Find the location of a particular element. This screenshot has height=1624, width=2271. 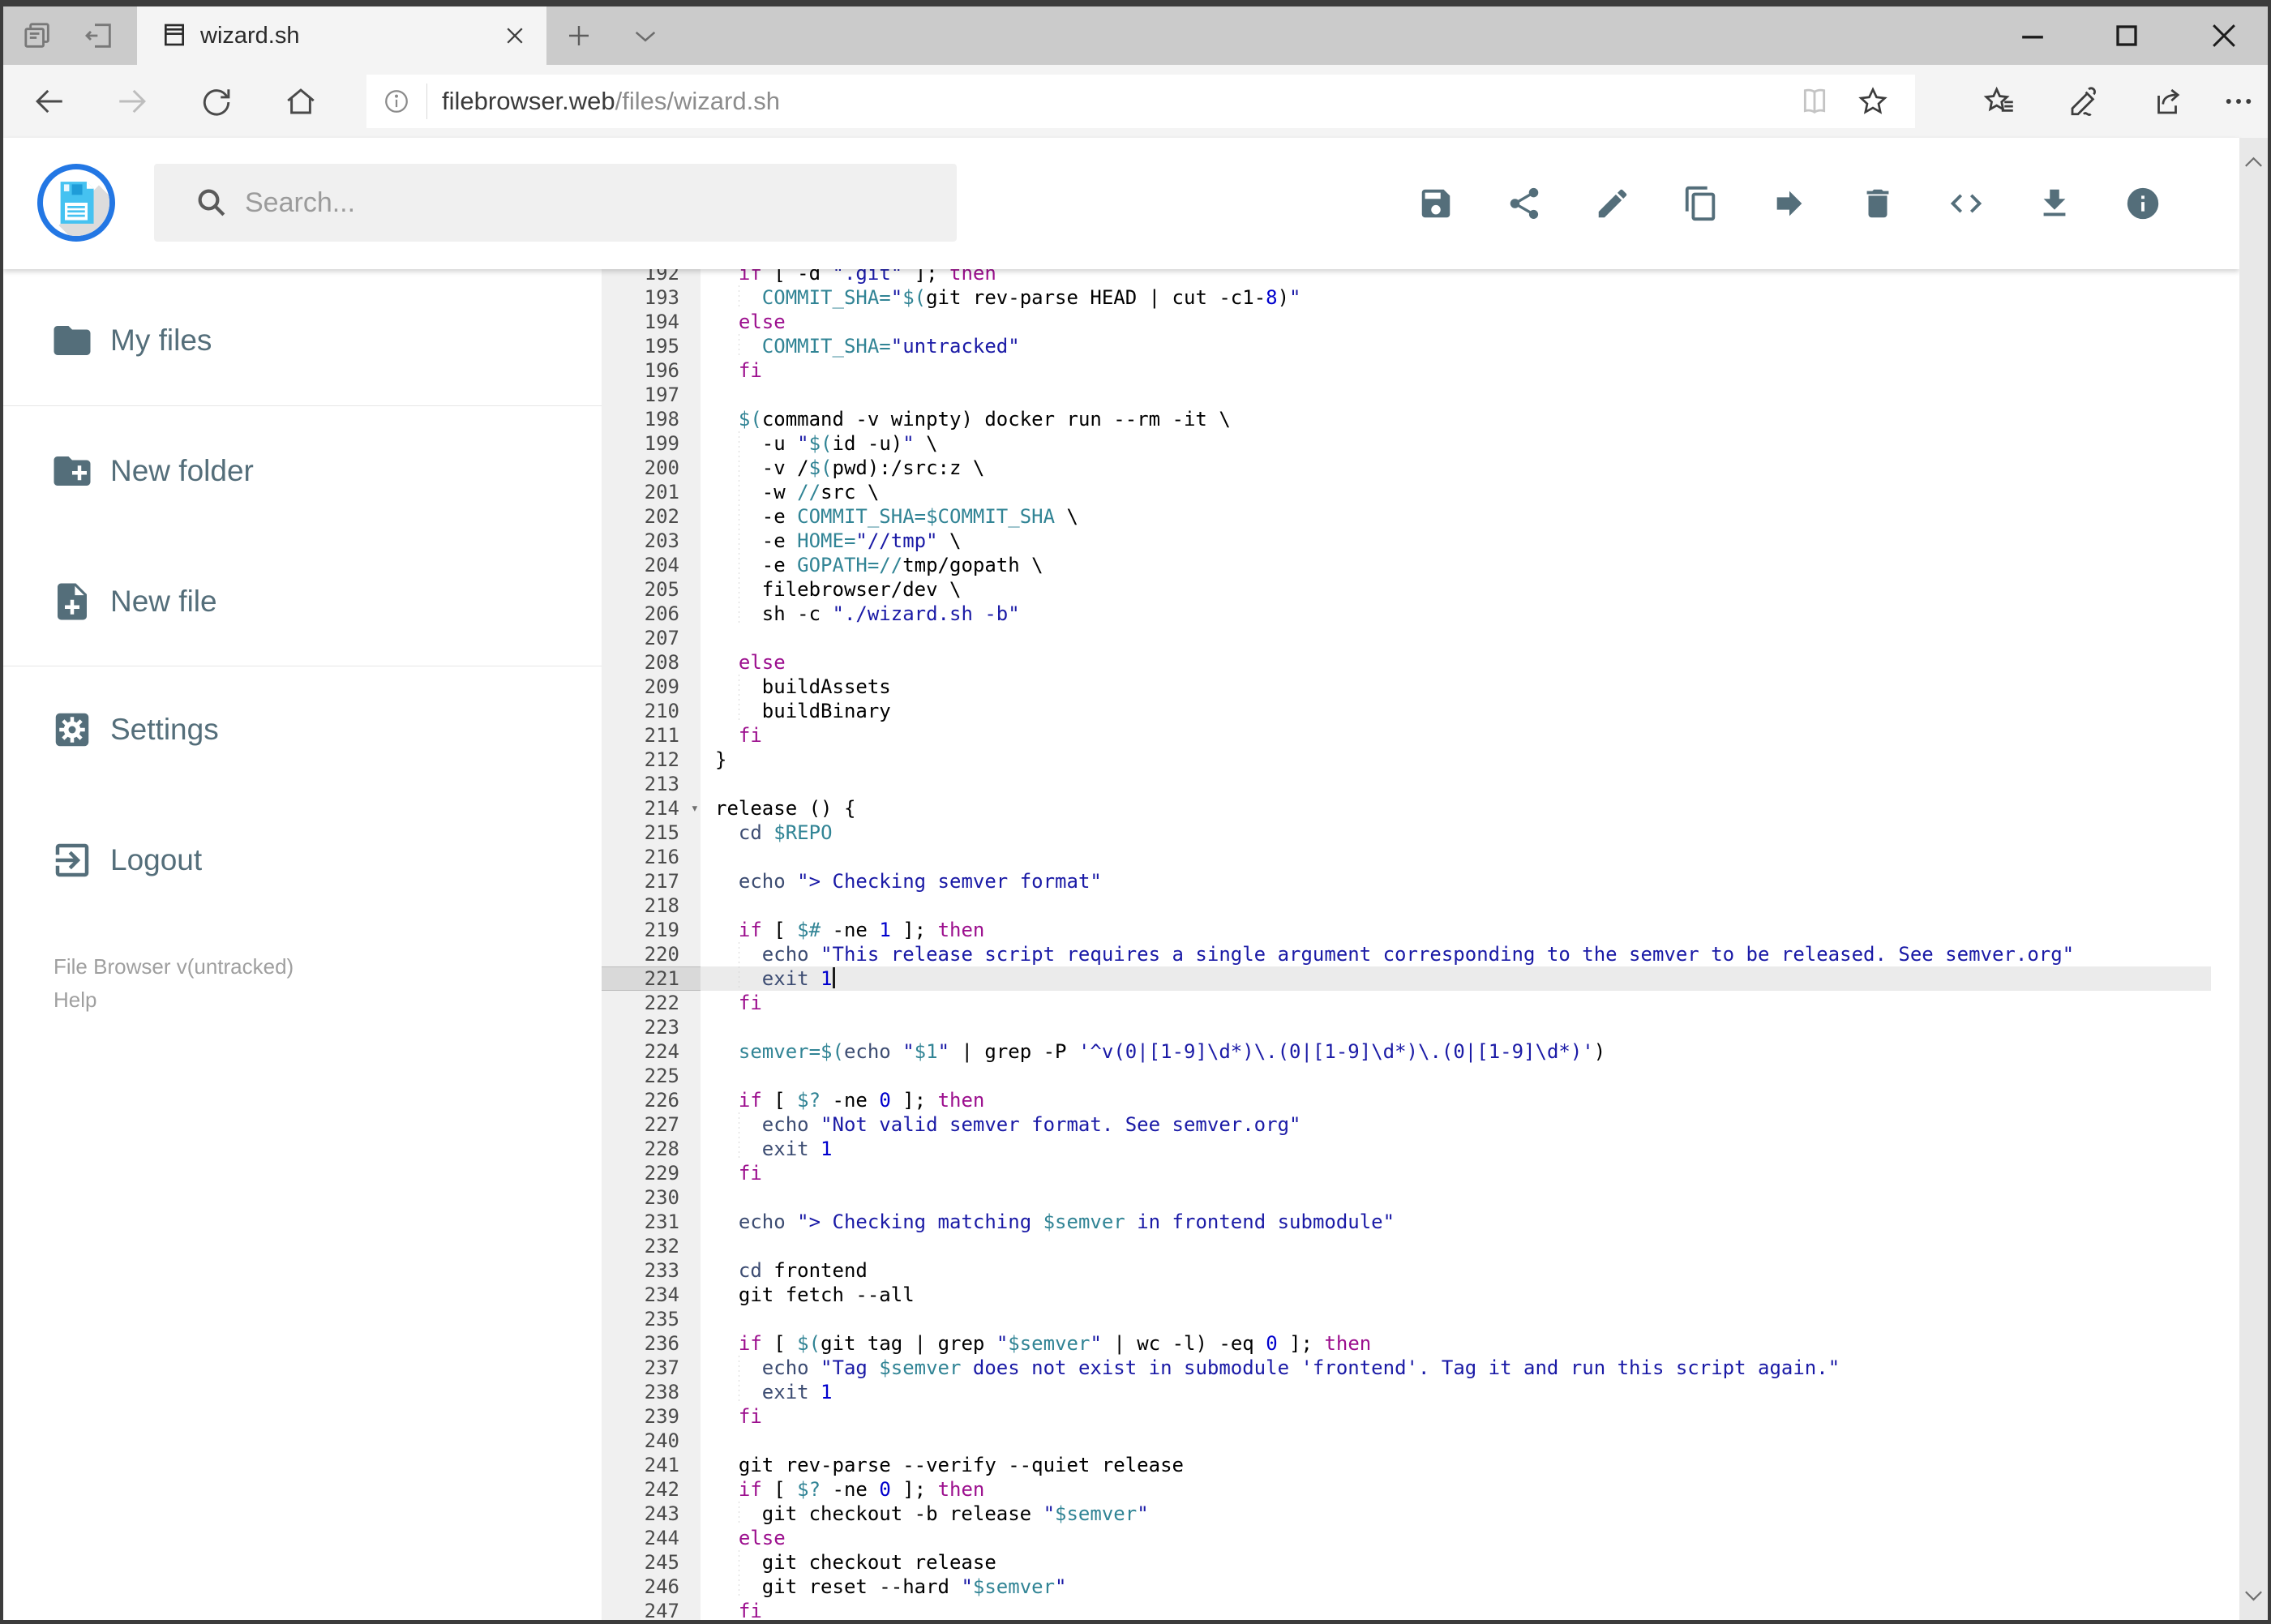

share-button is located at coordinates (1524, 204).